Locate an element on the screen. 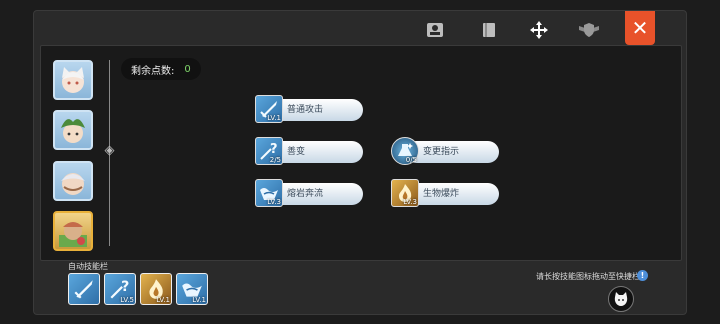  close-icon: ✕ is located at coordinates (640, 28).